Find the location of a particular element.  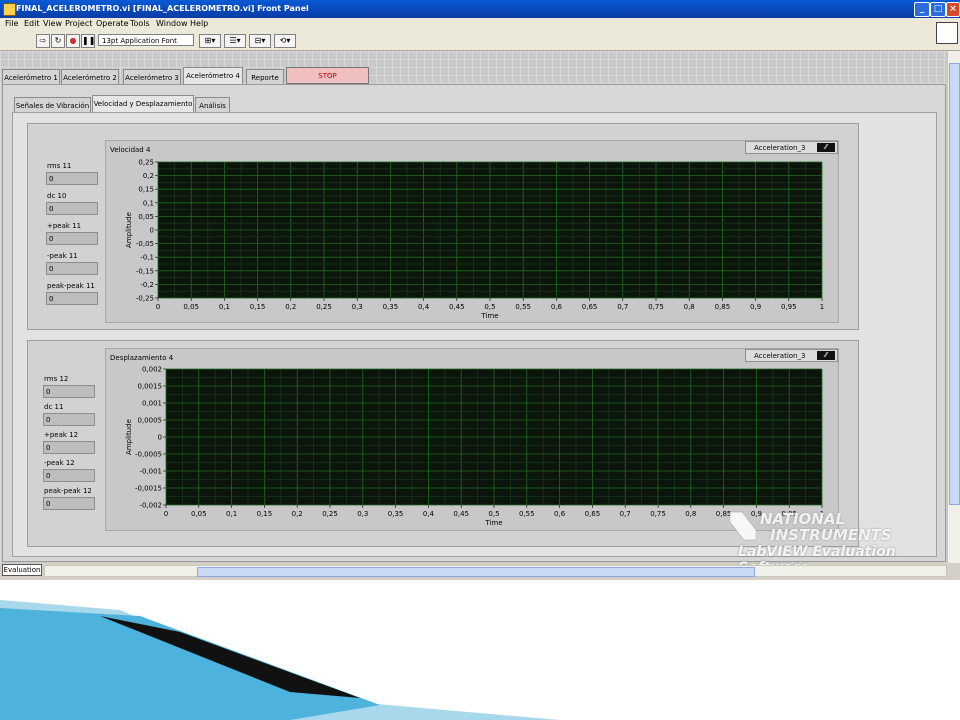

plus-peak-11-value: 0 is located at coordinates (72, 238).